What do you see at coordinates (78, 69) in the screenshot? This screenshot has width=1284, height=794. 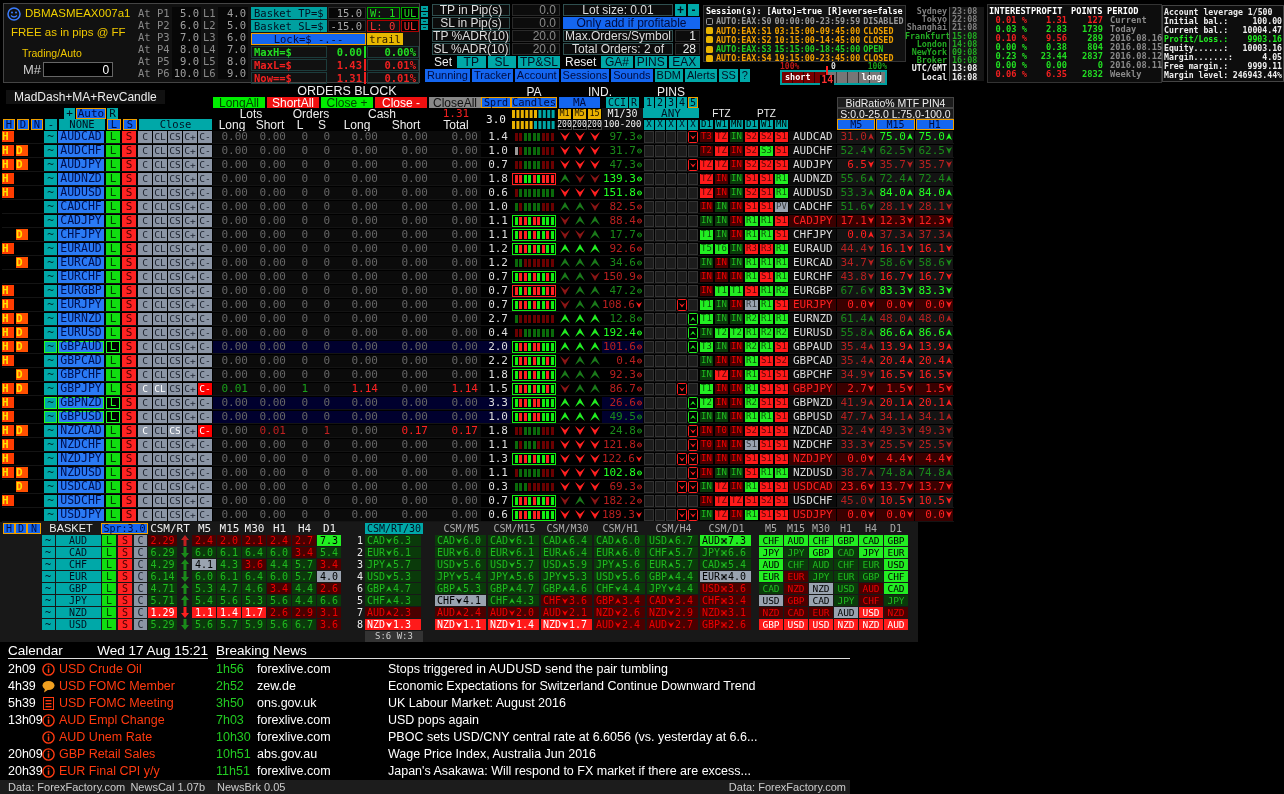 I see `magic-number-field: 0` at bounding box center [78, 69].